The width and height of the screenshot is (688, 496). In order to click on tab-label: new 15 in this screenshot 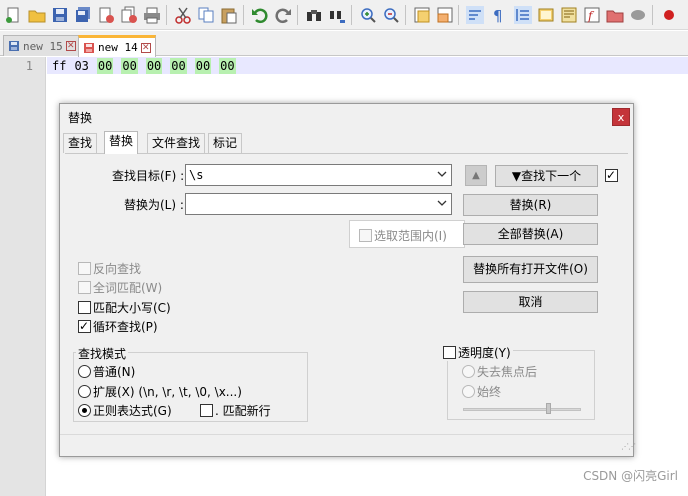, I will do `click(43, 46)`.